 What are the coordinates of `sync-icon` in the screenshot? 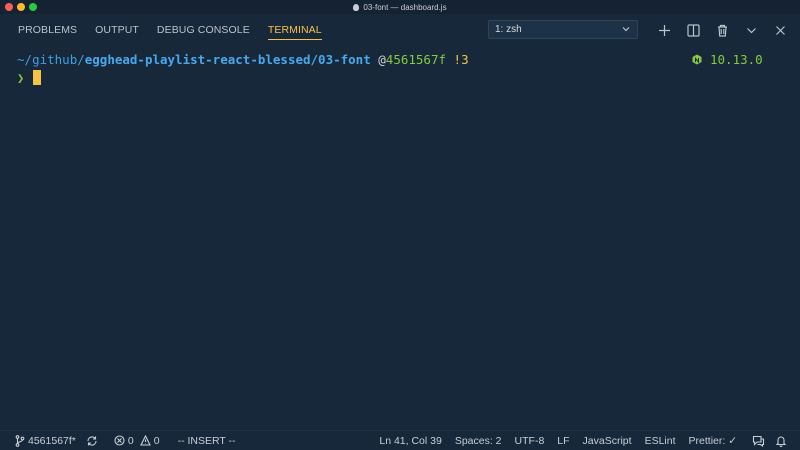 It's located at (92, 440).